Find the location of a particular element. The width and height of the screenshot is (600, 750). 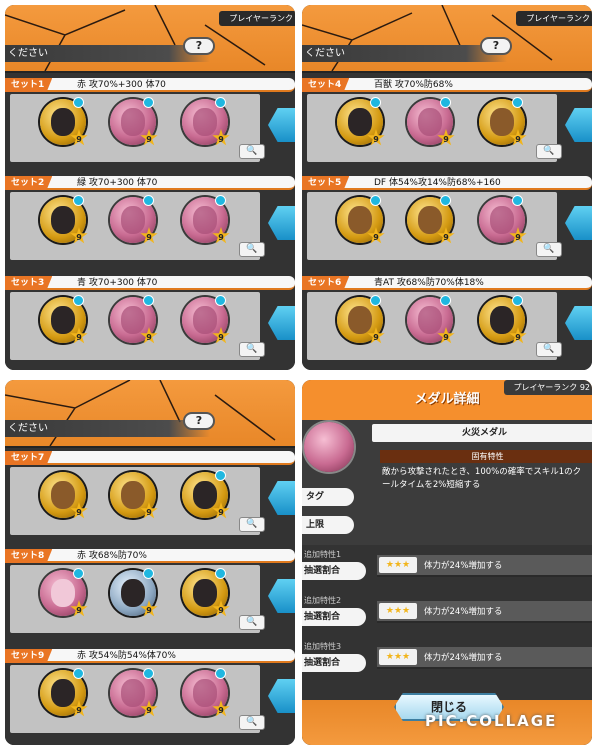

set-tag: セット8 is located at coordinates (29, 556).